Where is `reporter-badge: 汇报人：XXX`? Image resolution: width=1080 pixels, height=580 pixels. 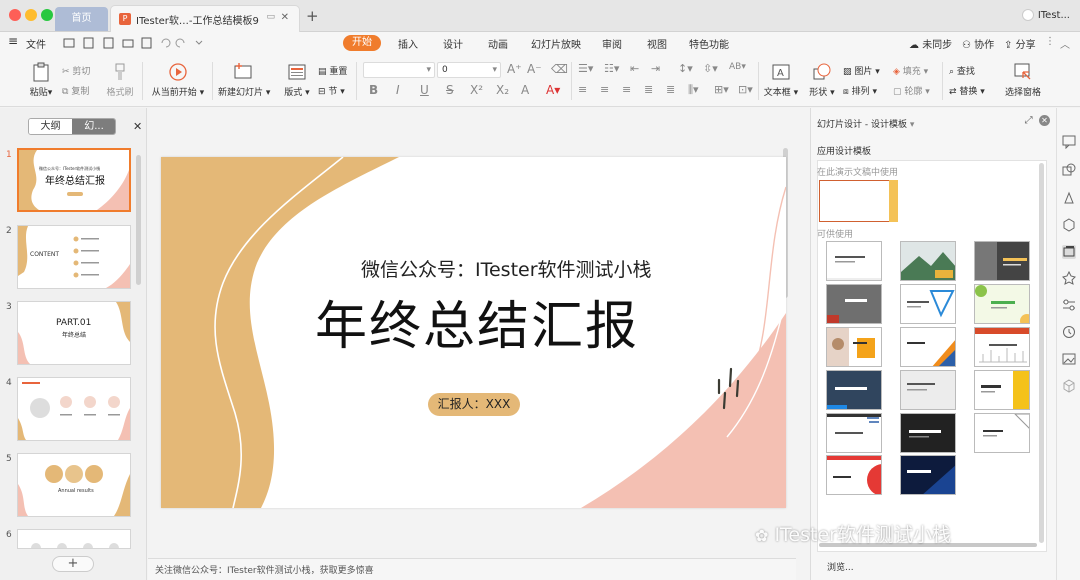
reporter-badge: 汇报人：XXX is located at coordinates (474, 404).